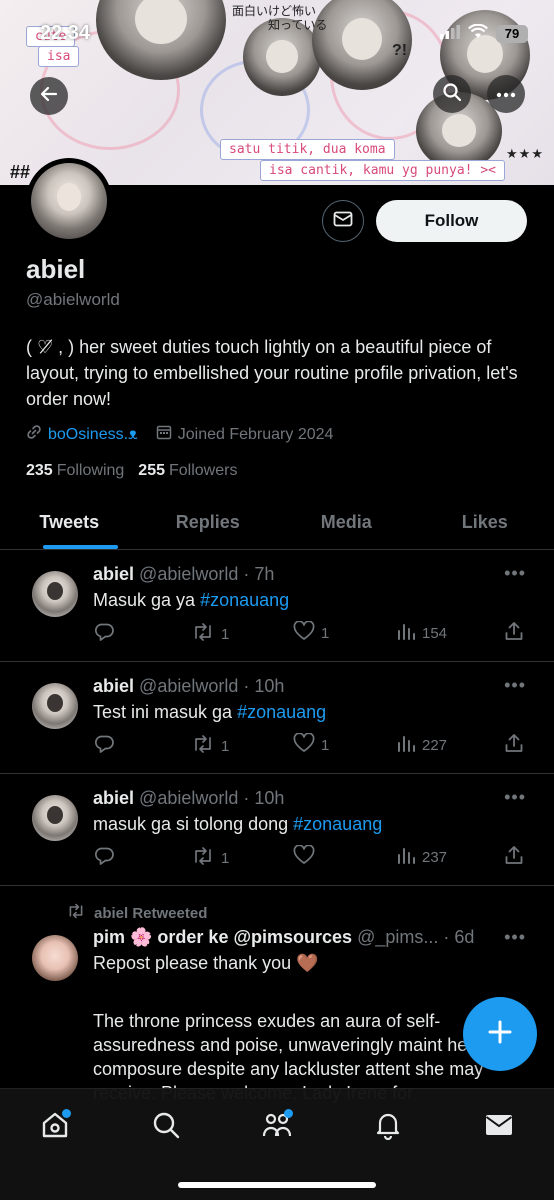  I want to click on back-button, so click(49, 96).